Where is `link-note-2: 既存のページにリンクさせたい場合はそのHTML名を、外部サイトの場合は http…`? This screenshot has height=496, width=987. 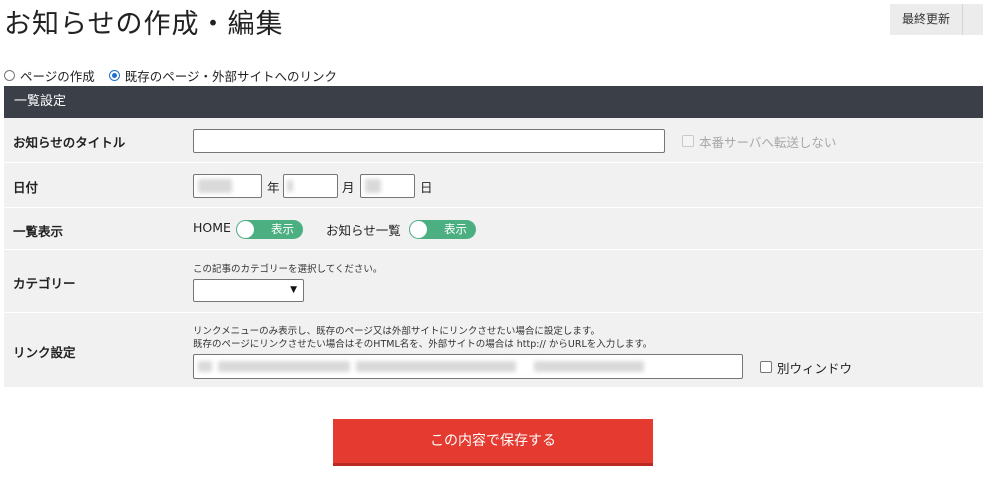
link-note-2: 既存のページにリンクさせたい場合はそのHTML名を、外部サイトの場合は http… is located at coordinates (423, 344).